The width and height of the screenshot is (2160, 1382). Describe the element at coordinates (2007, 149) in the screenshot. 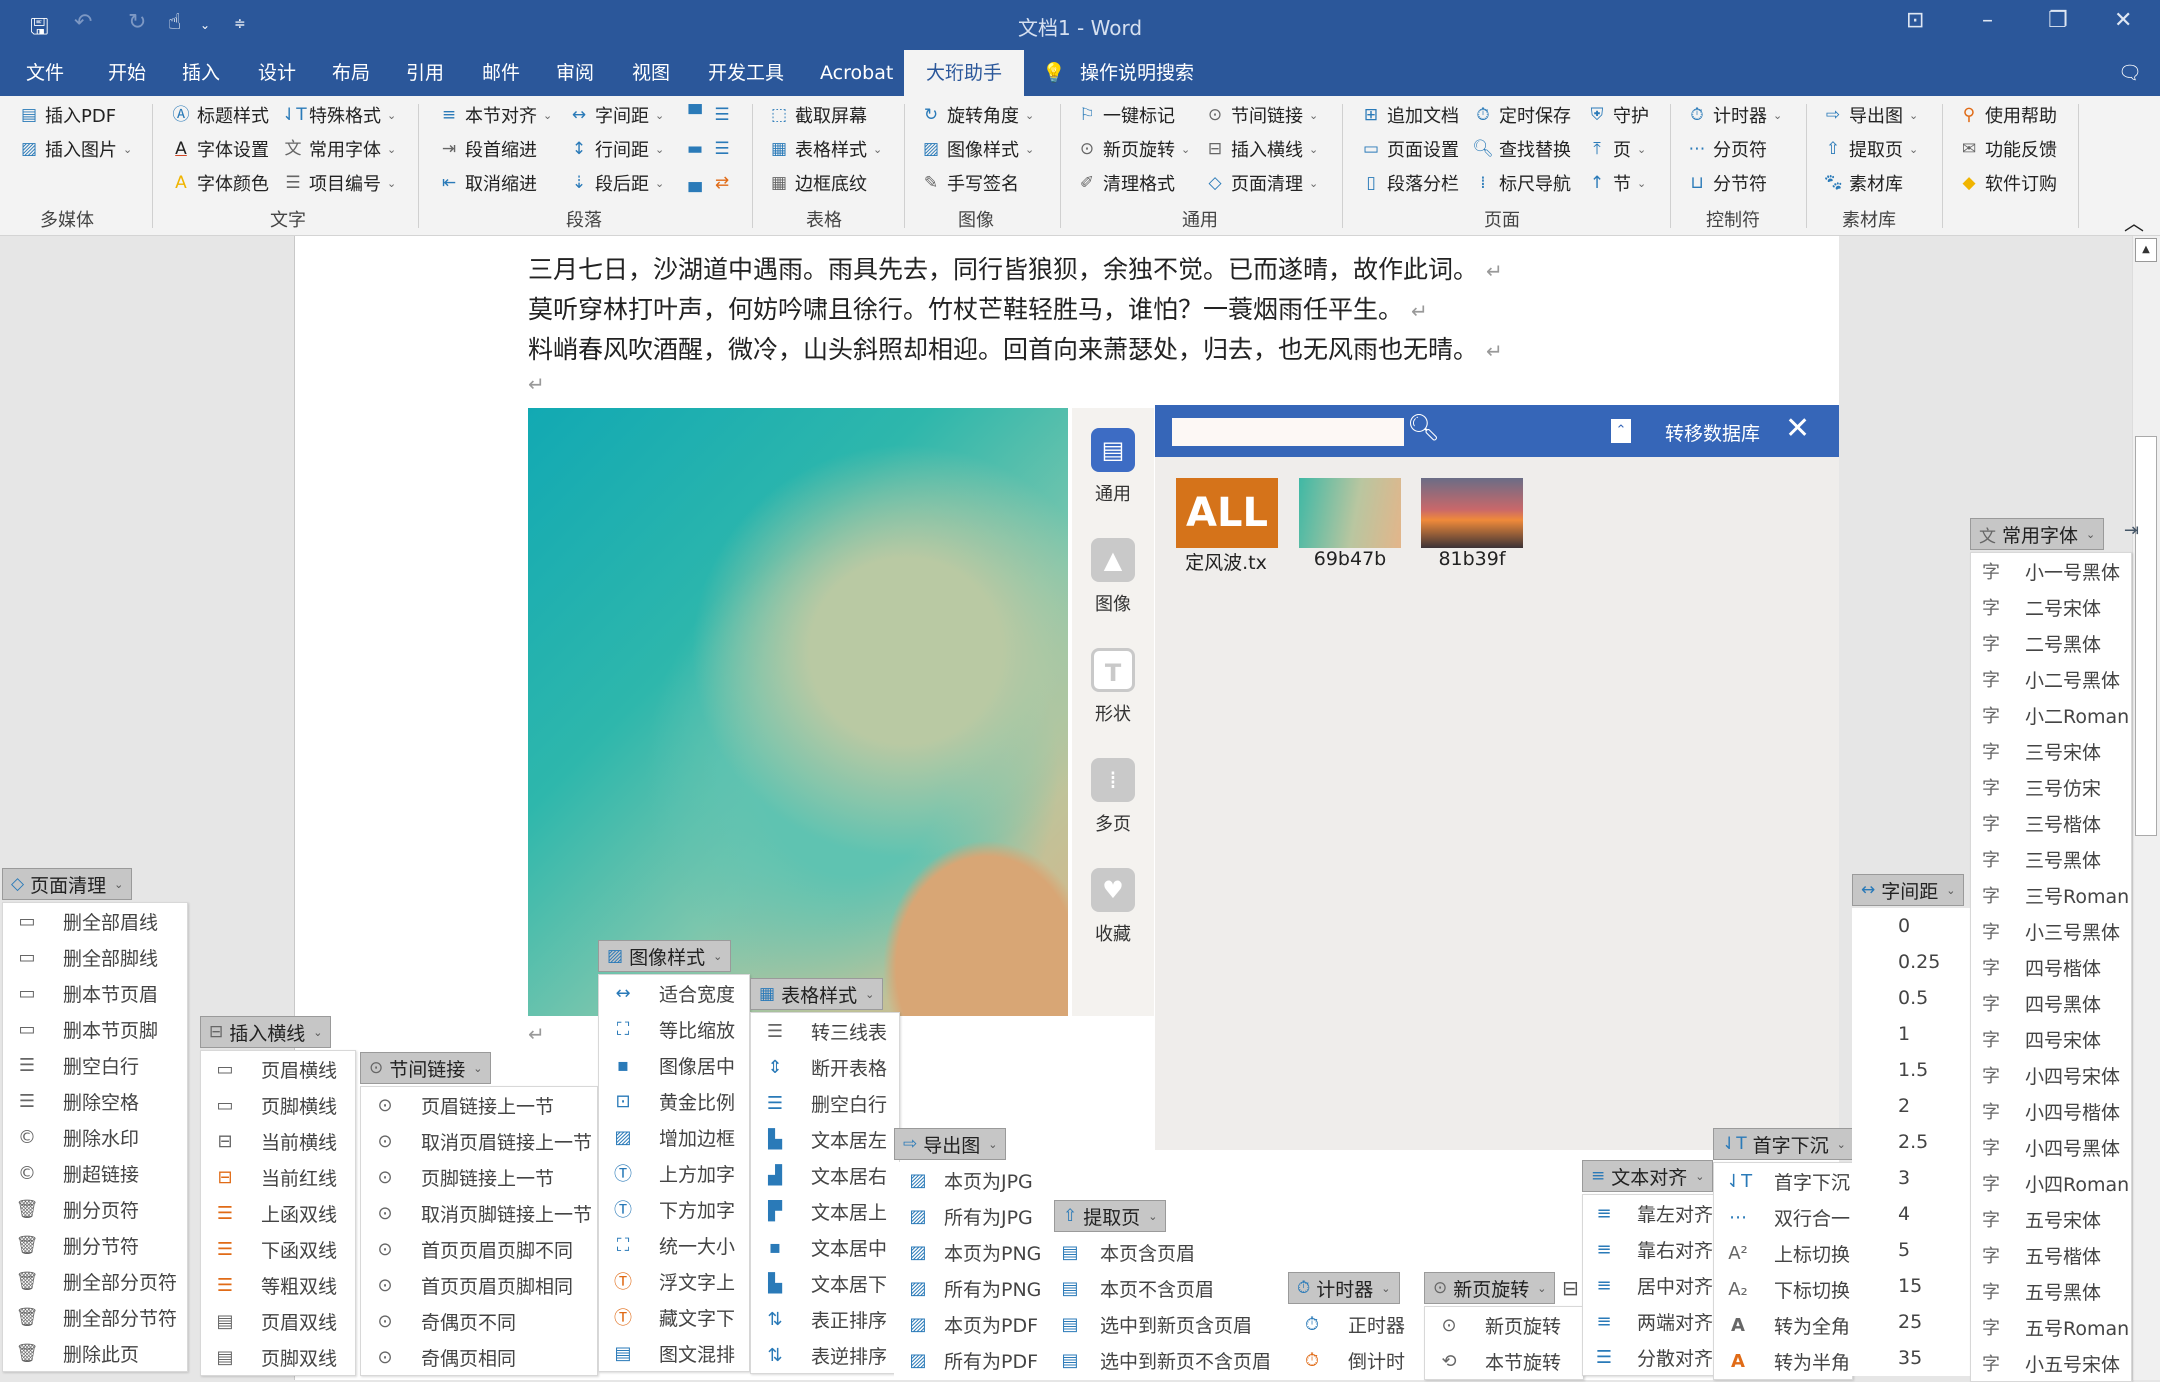

I see `feedback-button: ✉ 功能反馈` at that location.